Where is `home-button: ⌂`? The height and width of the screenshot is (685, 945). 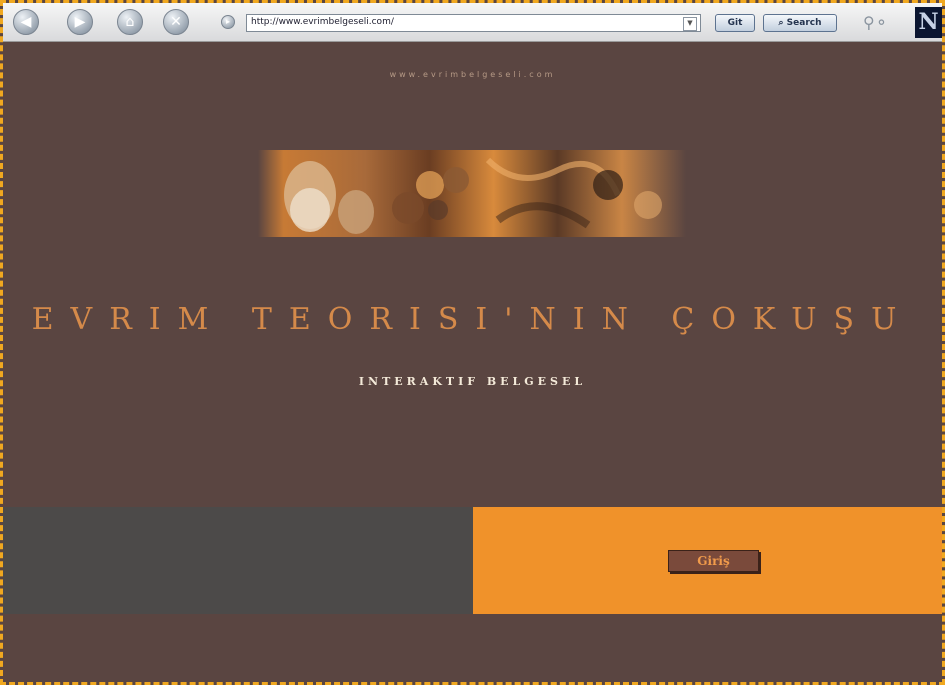
home-button: ⌂ is located at coordinates (130, 22).